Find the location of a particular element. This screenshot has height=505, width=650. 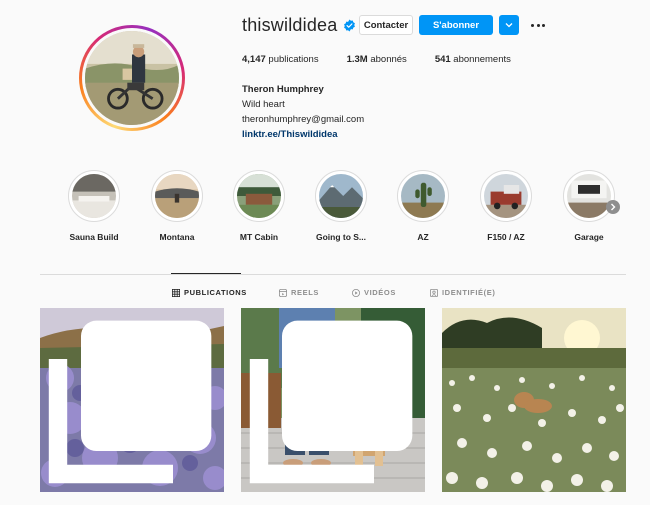

post-image is located at coordinates (534, 400).